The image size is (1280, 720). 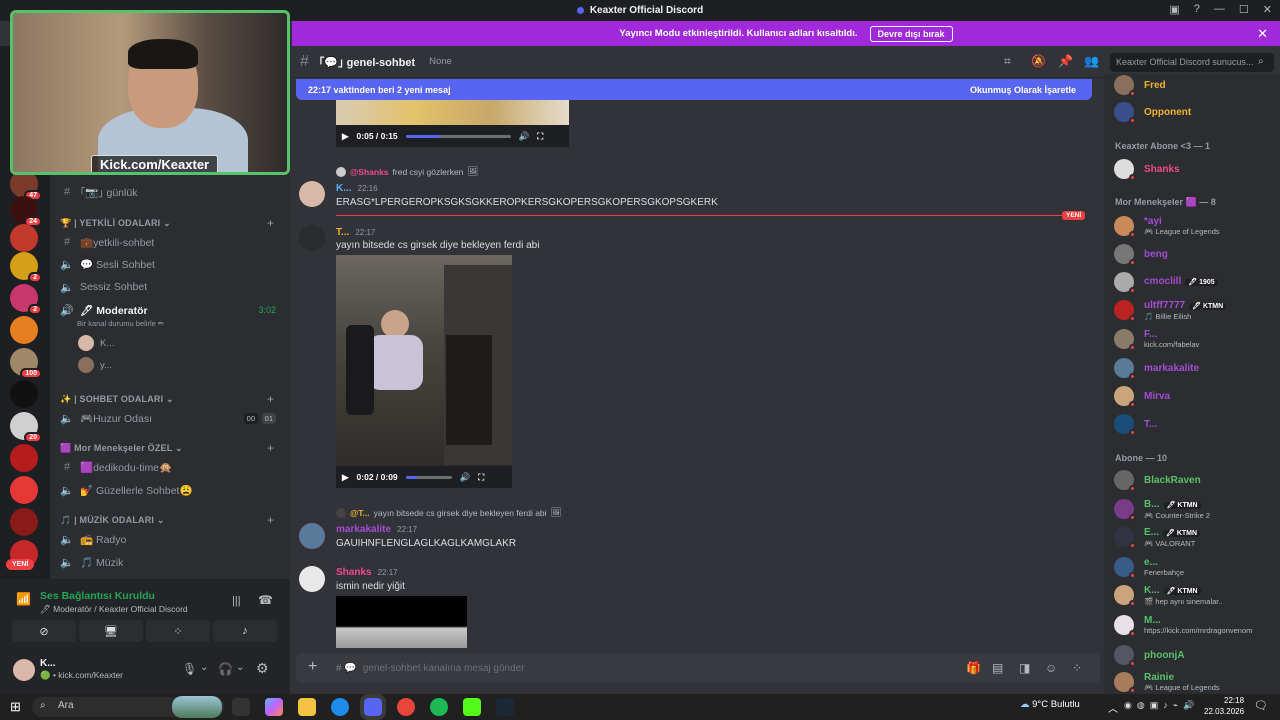 What do you see at coordinates (1244, 9) in the screenshot?
I see `maximize-button: ☐` at bounding box center [1244, 9].